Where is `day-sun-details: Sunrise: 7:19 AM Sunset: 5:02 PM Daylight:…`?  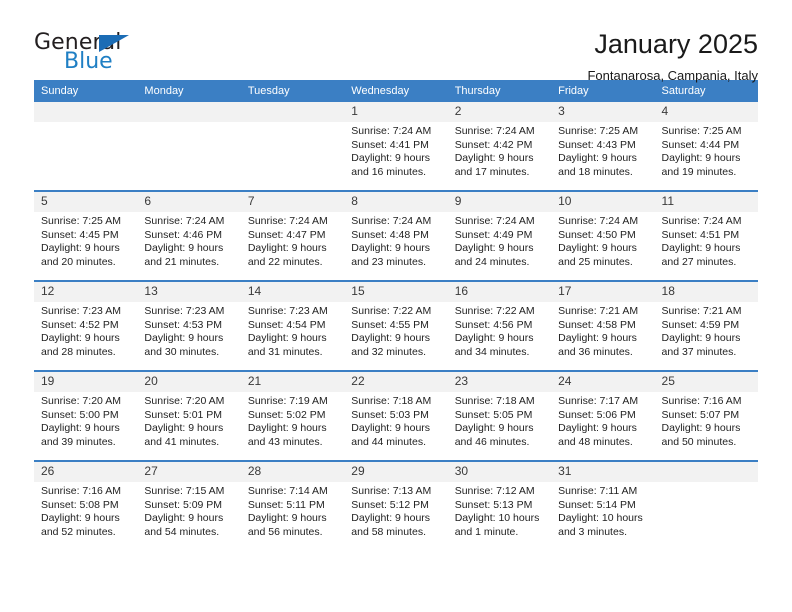
day-sun-details: Sunrise: 7:19 AM Sunset: 5:02 PM Daylight:… is located at coordinates (292, 420).